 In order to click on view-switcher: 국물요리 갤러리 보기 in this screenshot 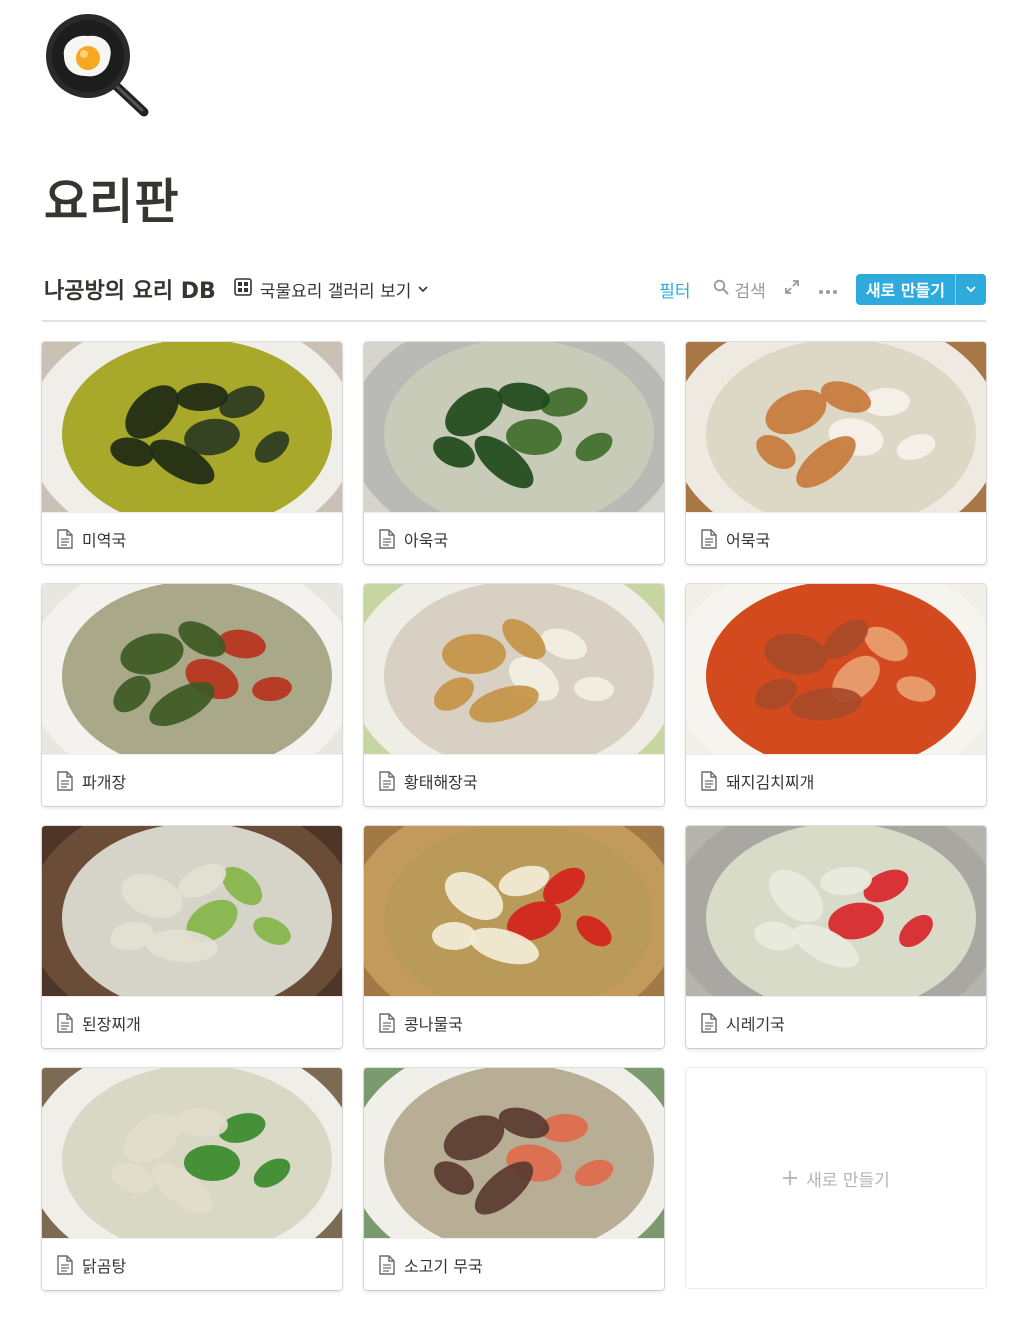, I will do `click(331, 289)`.